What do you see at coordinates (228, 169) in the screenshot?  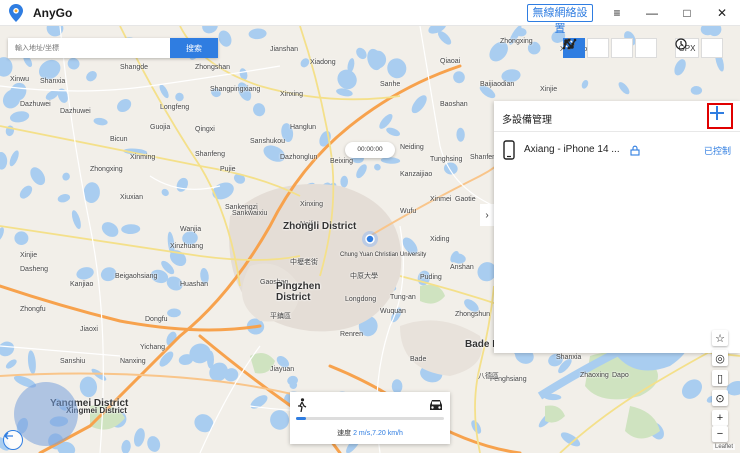 I see `map-place-label: Pujie` at bounding box center [228, 169].